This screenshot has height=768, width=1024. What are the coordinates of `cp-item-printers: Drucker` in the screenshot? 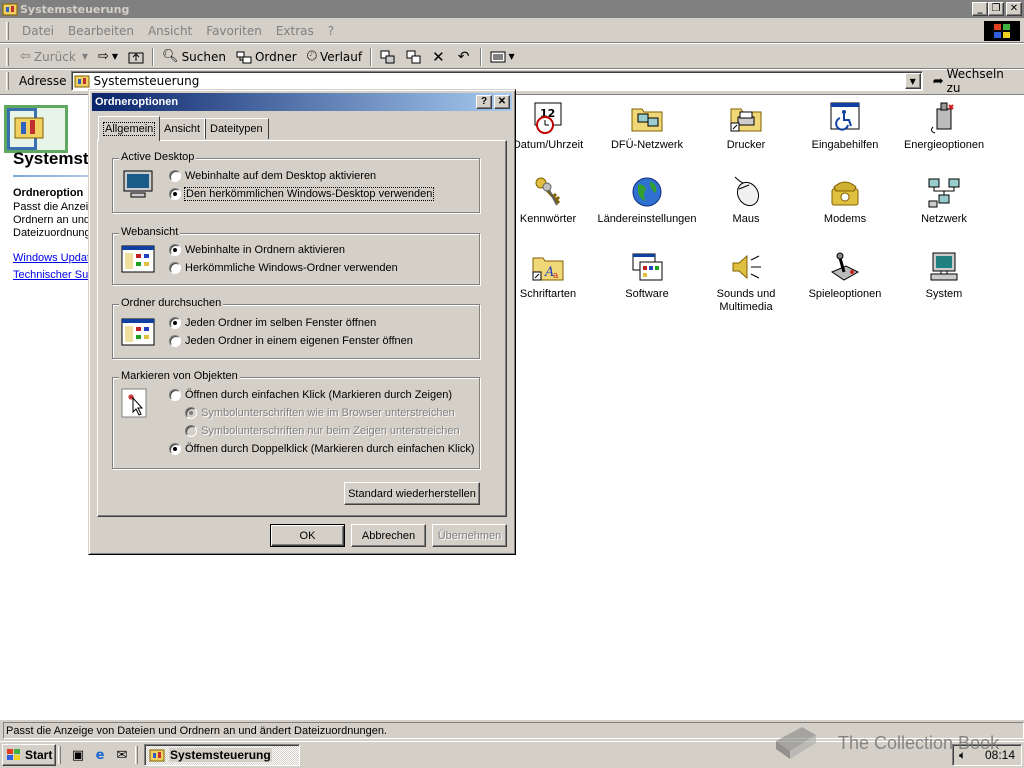 It's located at (746, 126).